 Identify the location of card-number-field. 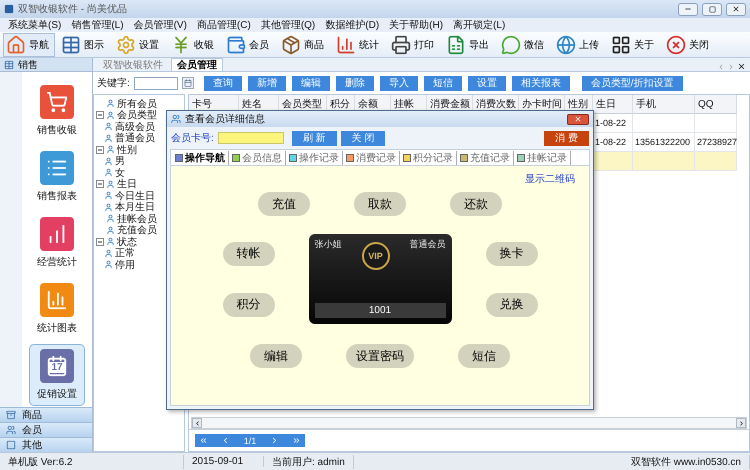
(251, 138).